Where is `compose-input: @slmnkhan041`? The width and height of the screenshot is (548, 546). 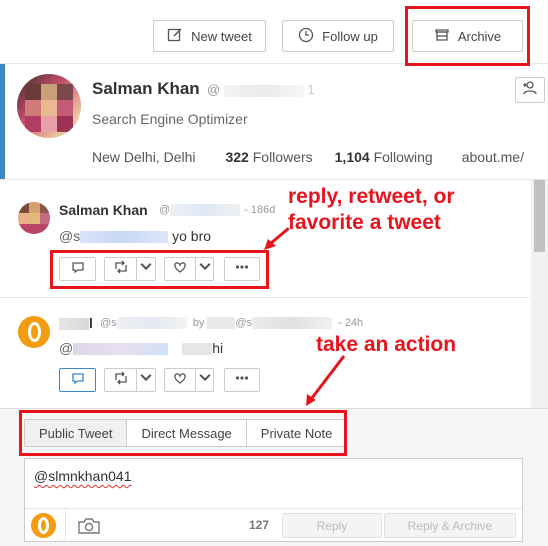
compose-input: @slmnkhan041 is located at coordinates (83, 476).